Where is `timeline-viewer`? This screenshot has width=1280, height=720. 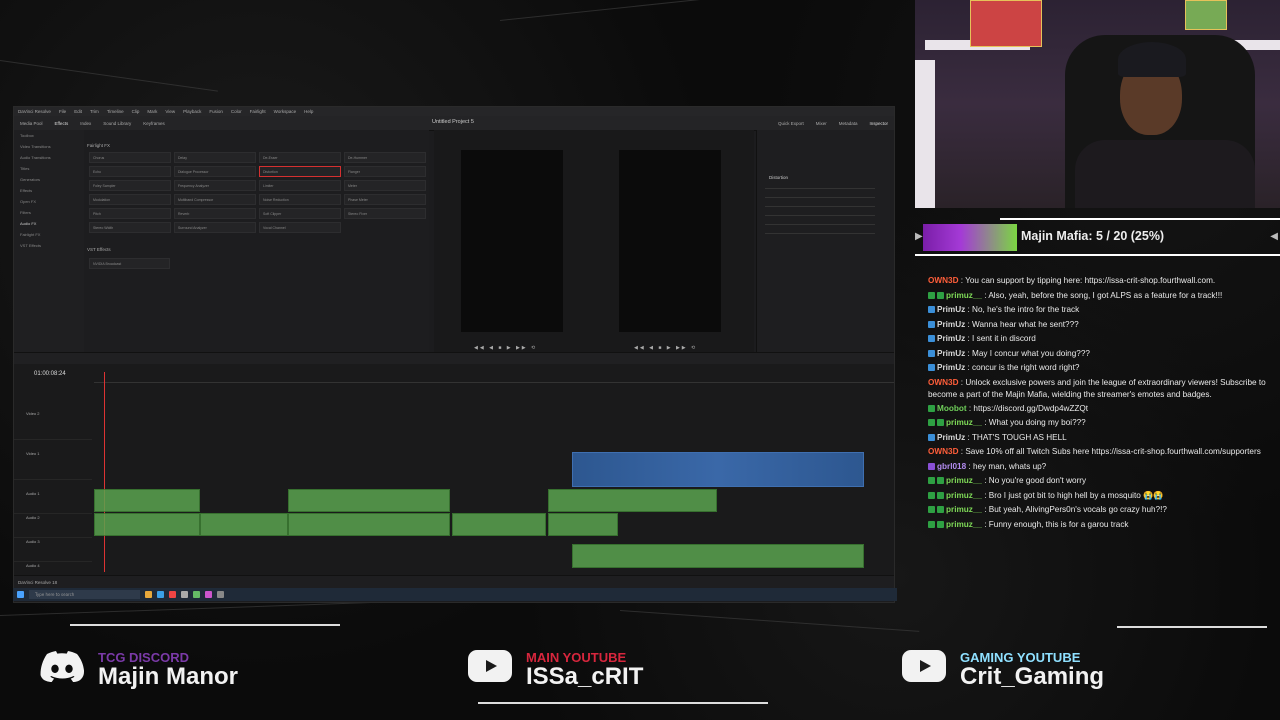 timeline-viewer is located at coordinates (670, 241).